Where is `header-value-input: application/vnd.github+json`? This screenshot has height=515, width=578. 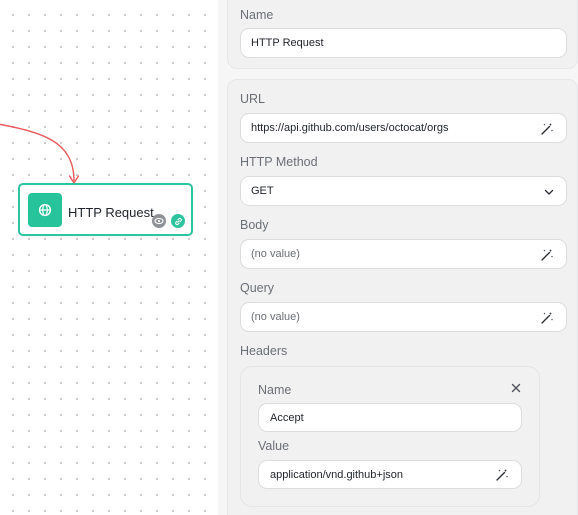
header-value-input: application/vnd.github+json is located at coordinates (390, 474).